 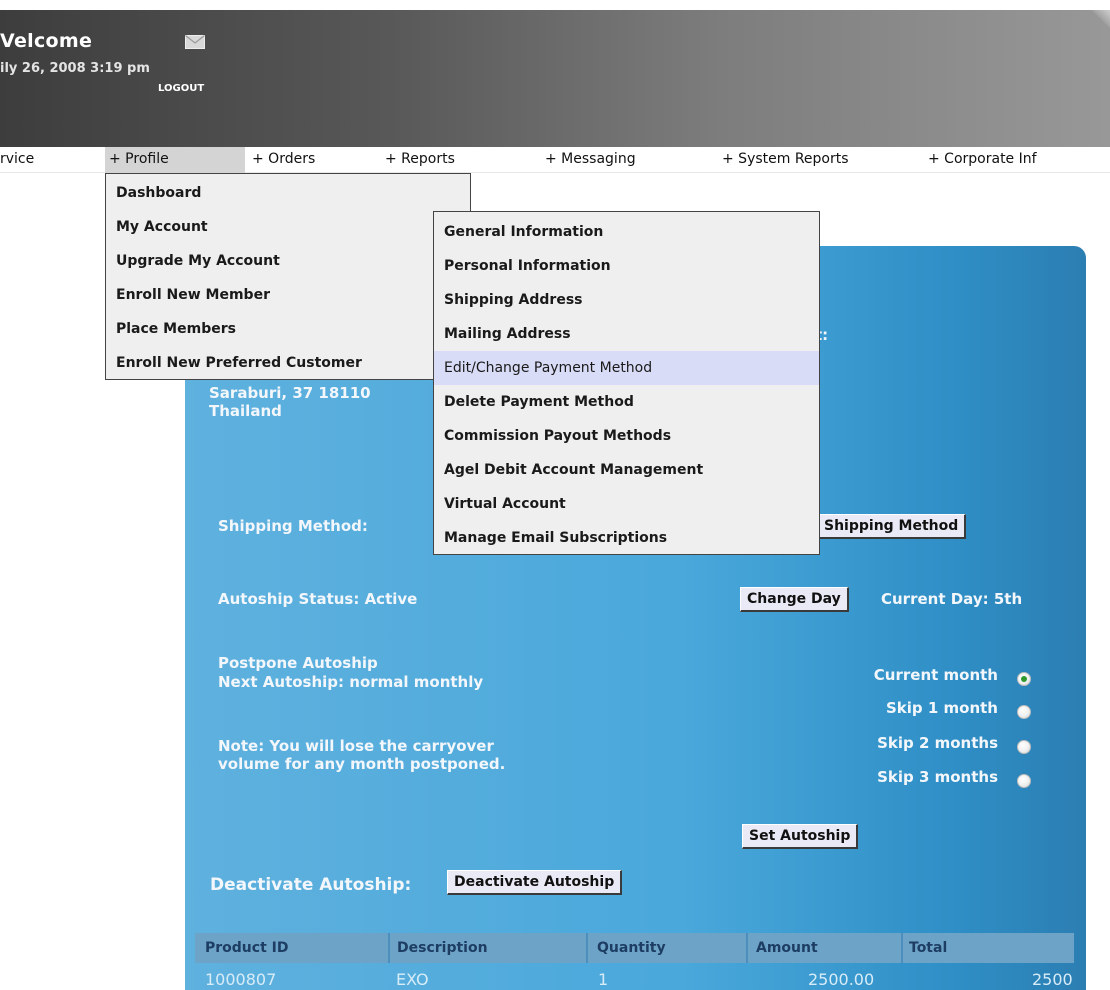 I want to click on next-autoship: Next Autoship: normal monthly, so click(x=351, y=682).